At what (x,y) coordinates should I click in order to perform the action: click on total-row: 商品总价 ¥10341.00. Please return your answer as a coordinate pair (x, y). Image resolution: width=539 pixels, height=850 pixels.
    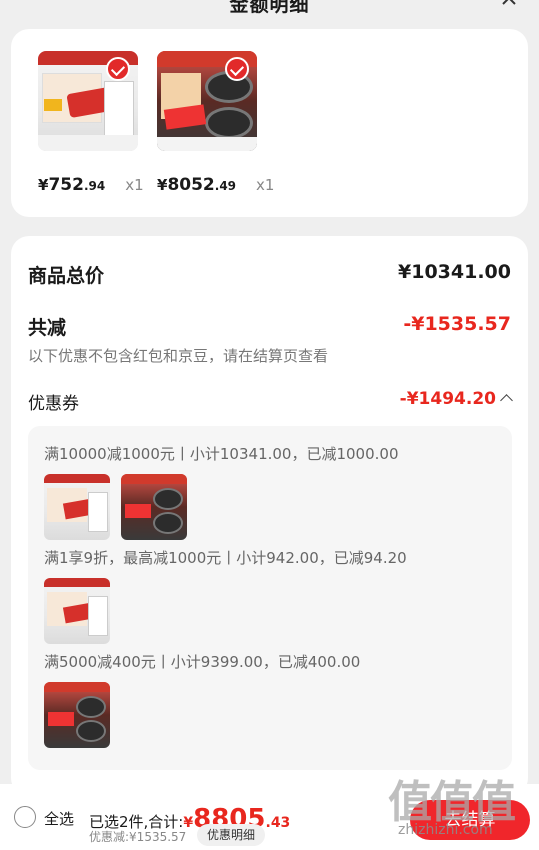
    Looking at the image, I should click on (269, 274).